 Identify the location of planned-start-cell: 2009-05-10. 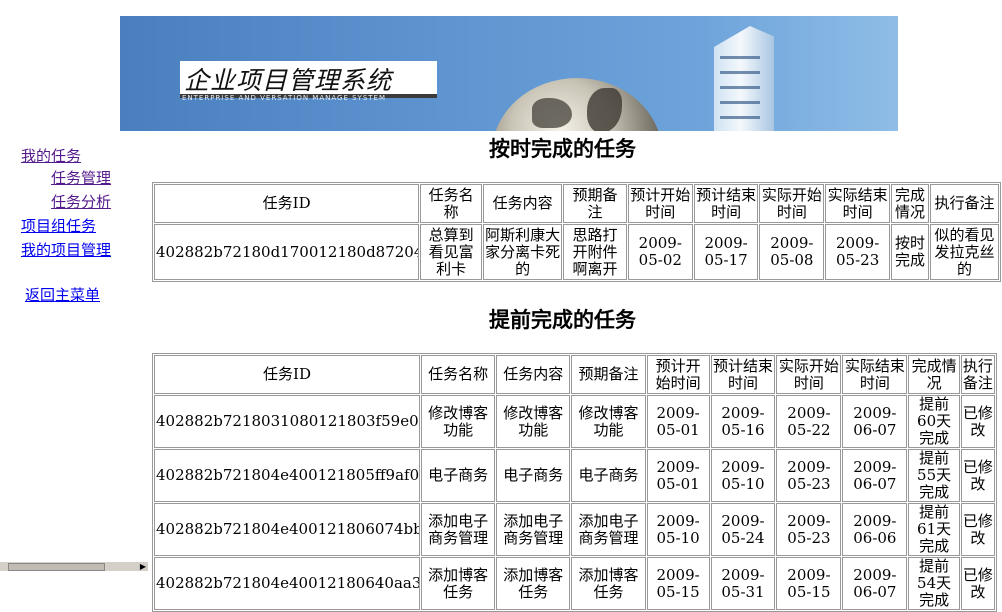
(678, 529).